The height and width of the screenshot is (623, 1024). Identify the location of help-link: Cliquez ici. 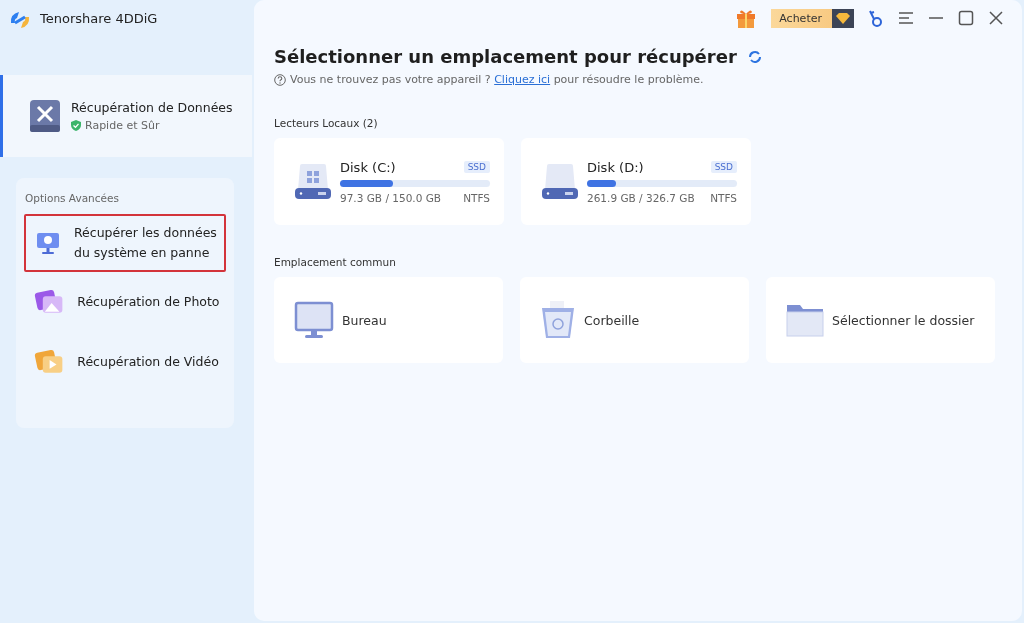
(522, 79).